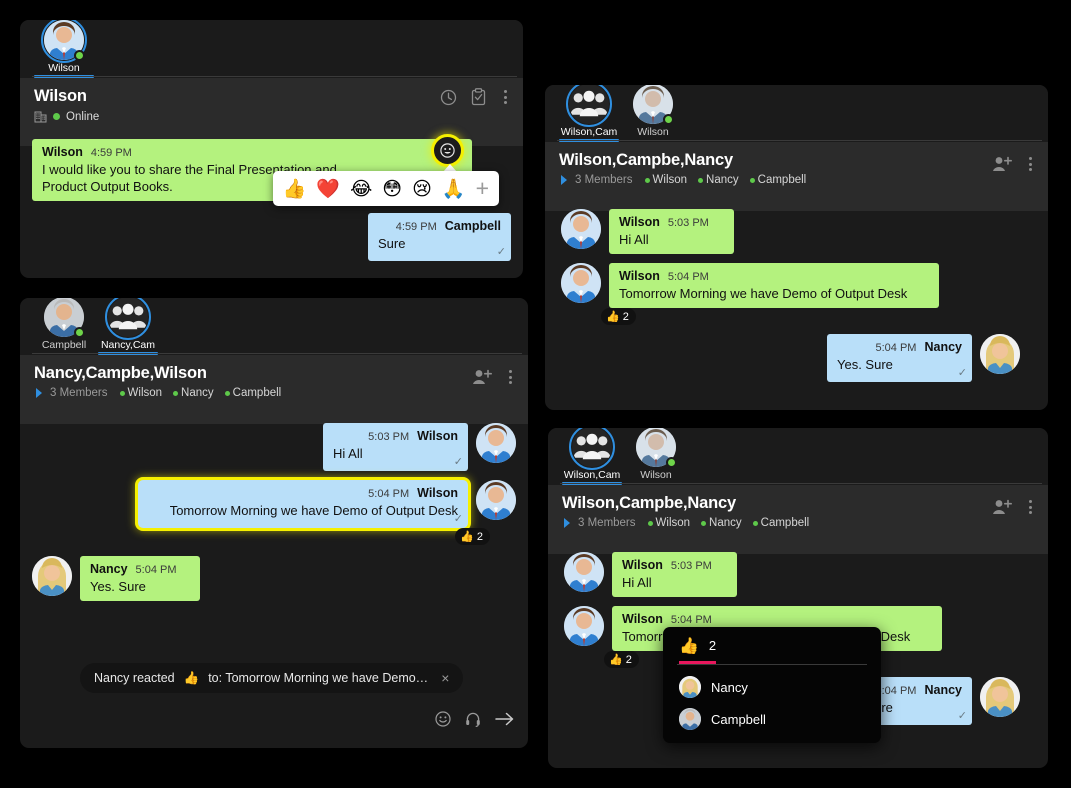 This screenshot has width=1071, height=788. Describe the element at coordinates (799, 140) in the screenshot. I see `tab-divider` at that location.